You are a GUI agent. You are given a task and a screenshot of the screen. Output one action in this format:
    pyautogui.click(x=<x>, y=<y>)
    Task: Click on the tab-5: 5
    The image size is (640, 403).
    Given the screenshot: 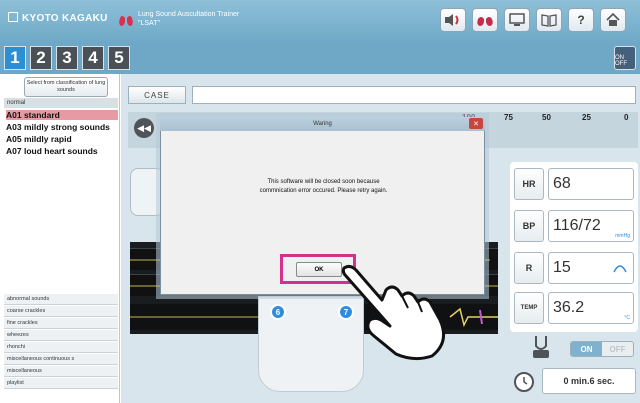 What is the action you would take?
    pyautogui.click(x=119, y=58)
    